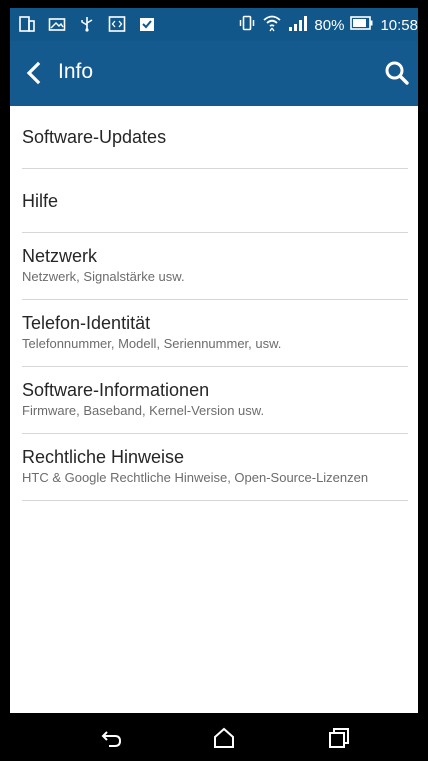 The image size is (428, 761). I want to click on search-button, so click(397, 73).